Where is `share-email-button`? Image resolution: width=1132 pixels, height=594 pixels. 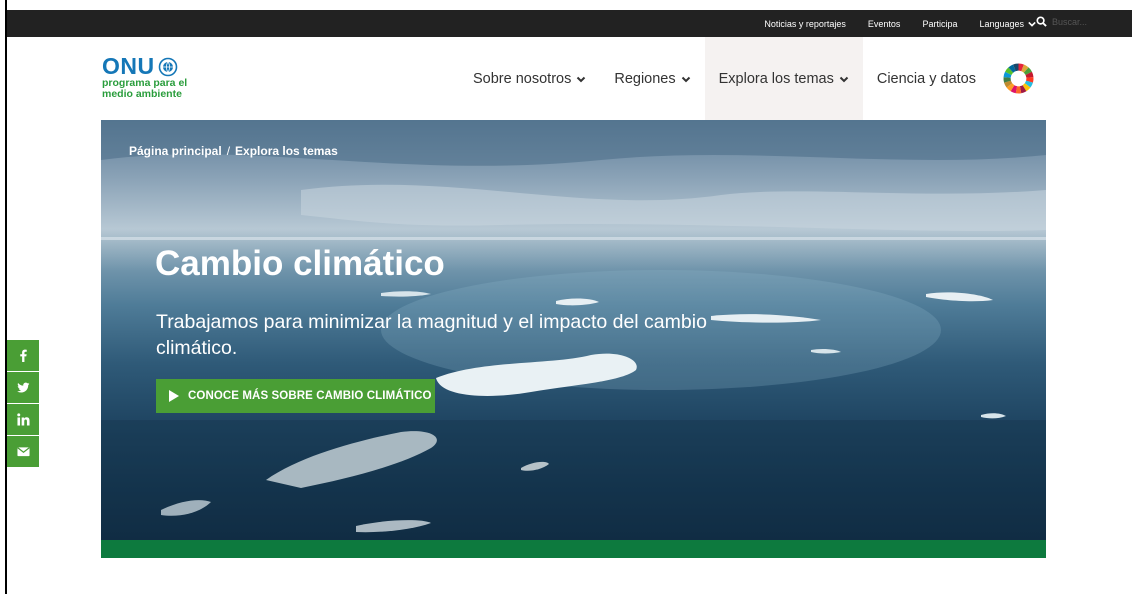 share-email-button is located at coordinates (23, 451).